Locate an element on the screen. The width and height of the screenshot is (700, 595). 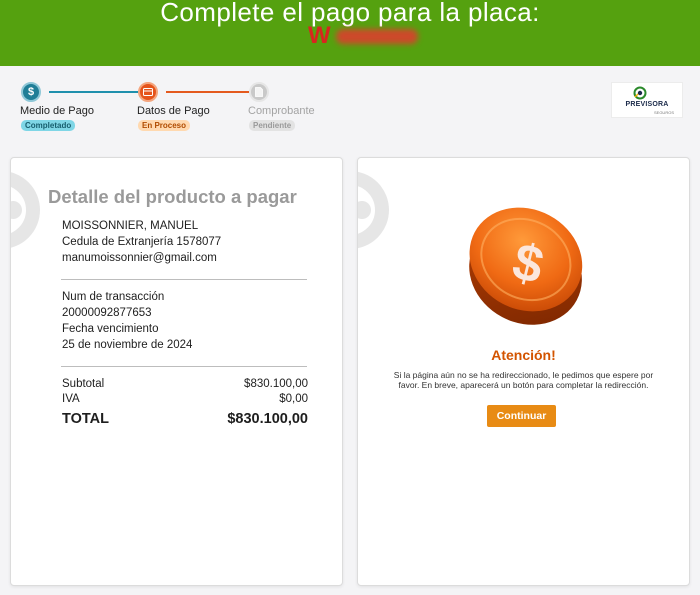
step-label: Medio de Pago is located at coordinates (57, 111).